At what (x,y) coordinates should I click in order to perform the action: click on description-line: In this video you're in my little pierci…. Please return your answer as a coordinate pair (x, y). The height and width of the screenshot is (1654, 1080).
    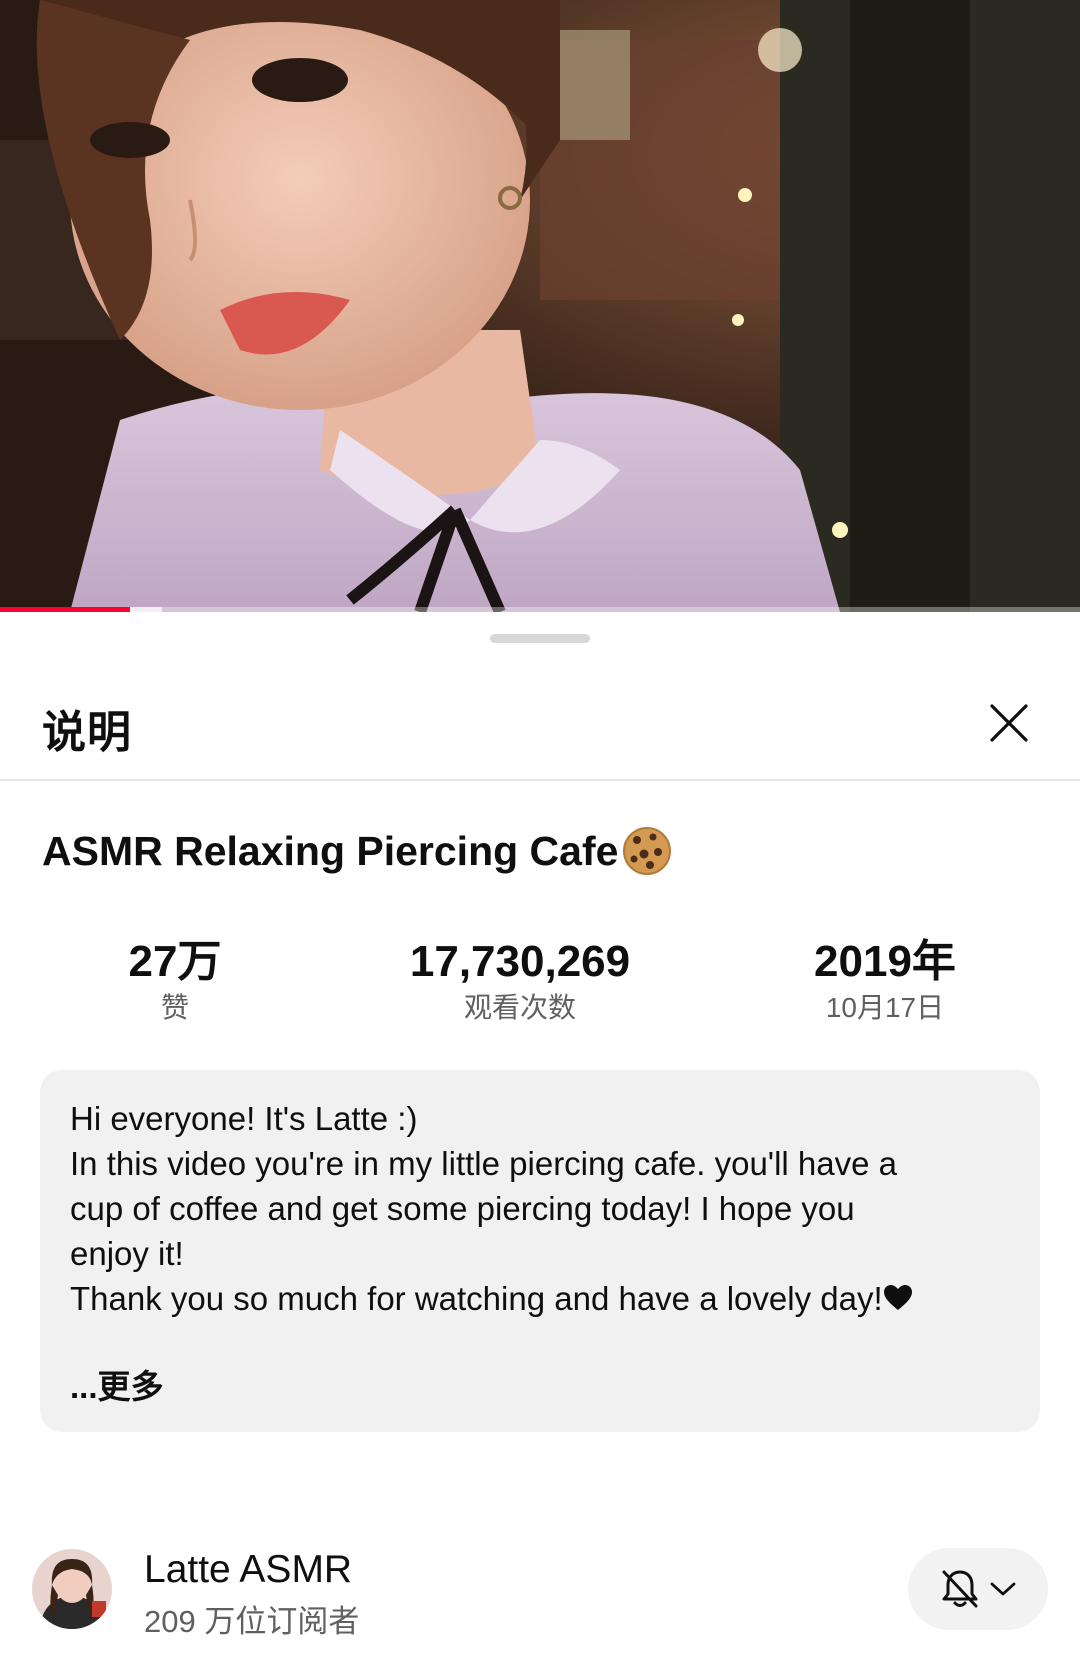
    Looking at the image, I should click on (484, 1163).